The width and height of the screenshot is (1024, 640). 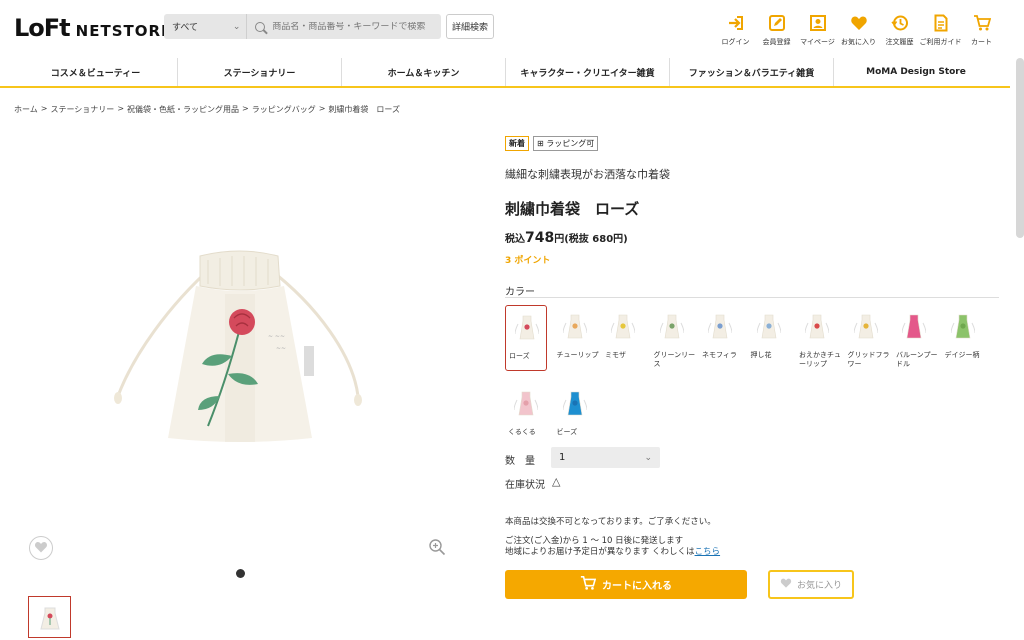 I want to click on new-badge: 新着, so click(x=517, y=143).